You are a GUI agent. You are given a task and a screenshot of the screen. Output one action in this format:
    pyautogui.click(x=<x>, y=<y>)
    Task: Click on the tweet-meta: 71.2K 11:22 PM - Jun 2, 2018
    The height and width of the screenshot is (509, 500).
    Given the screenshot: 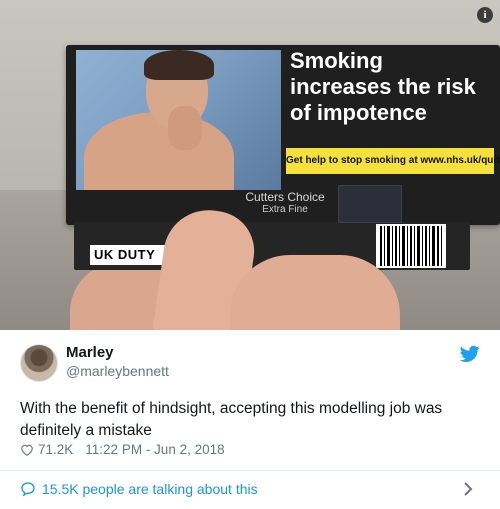 What is the action you would take?
    pyautogui.click(x=122, y=449)
    